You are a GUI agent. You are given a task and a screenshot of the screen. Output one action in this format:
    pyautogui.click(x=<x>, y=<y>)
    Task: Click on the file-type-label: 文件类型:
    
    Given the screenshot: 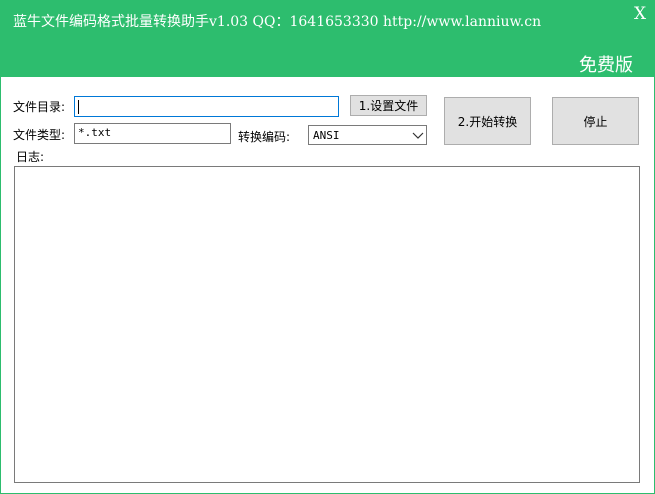 What is the action you would take?
    pyautogui.click(x=39, y=135)
    